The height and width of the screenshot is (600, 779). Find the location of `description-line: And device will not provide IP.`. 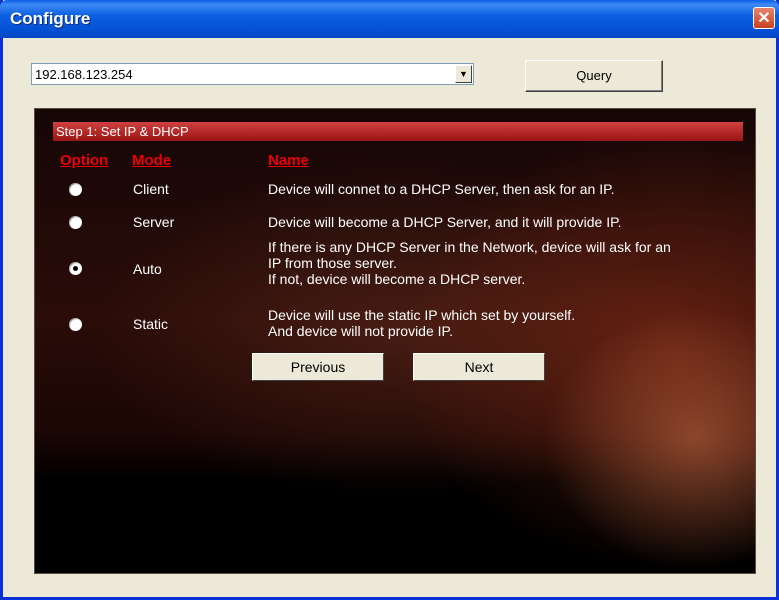

description-line: And device will not provide IP. is located at coordinates (360, 331).